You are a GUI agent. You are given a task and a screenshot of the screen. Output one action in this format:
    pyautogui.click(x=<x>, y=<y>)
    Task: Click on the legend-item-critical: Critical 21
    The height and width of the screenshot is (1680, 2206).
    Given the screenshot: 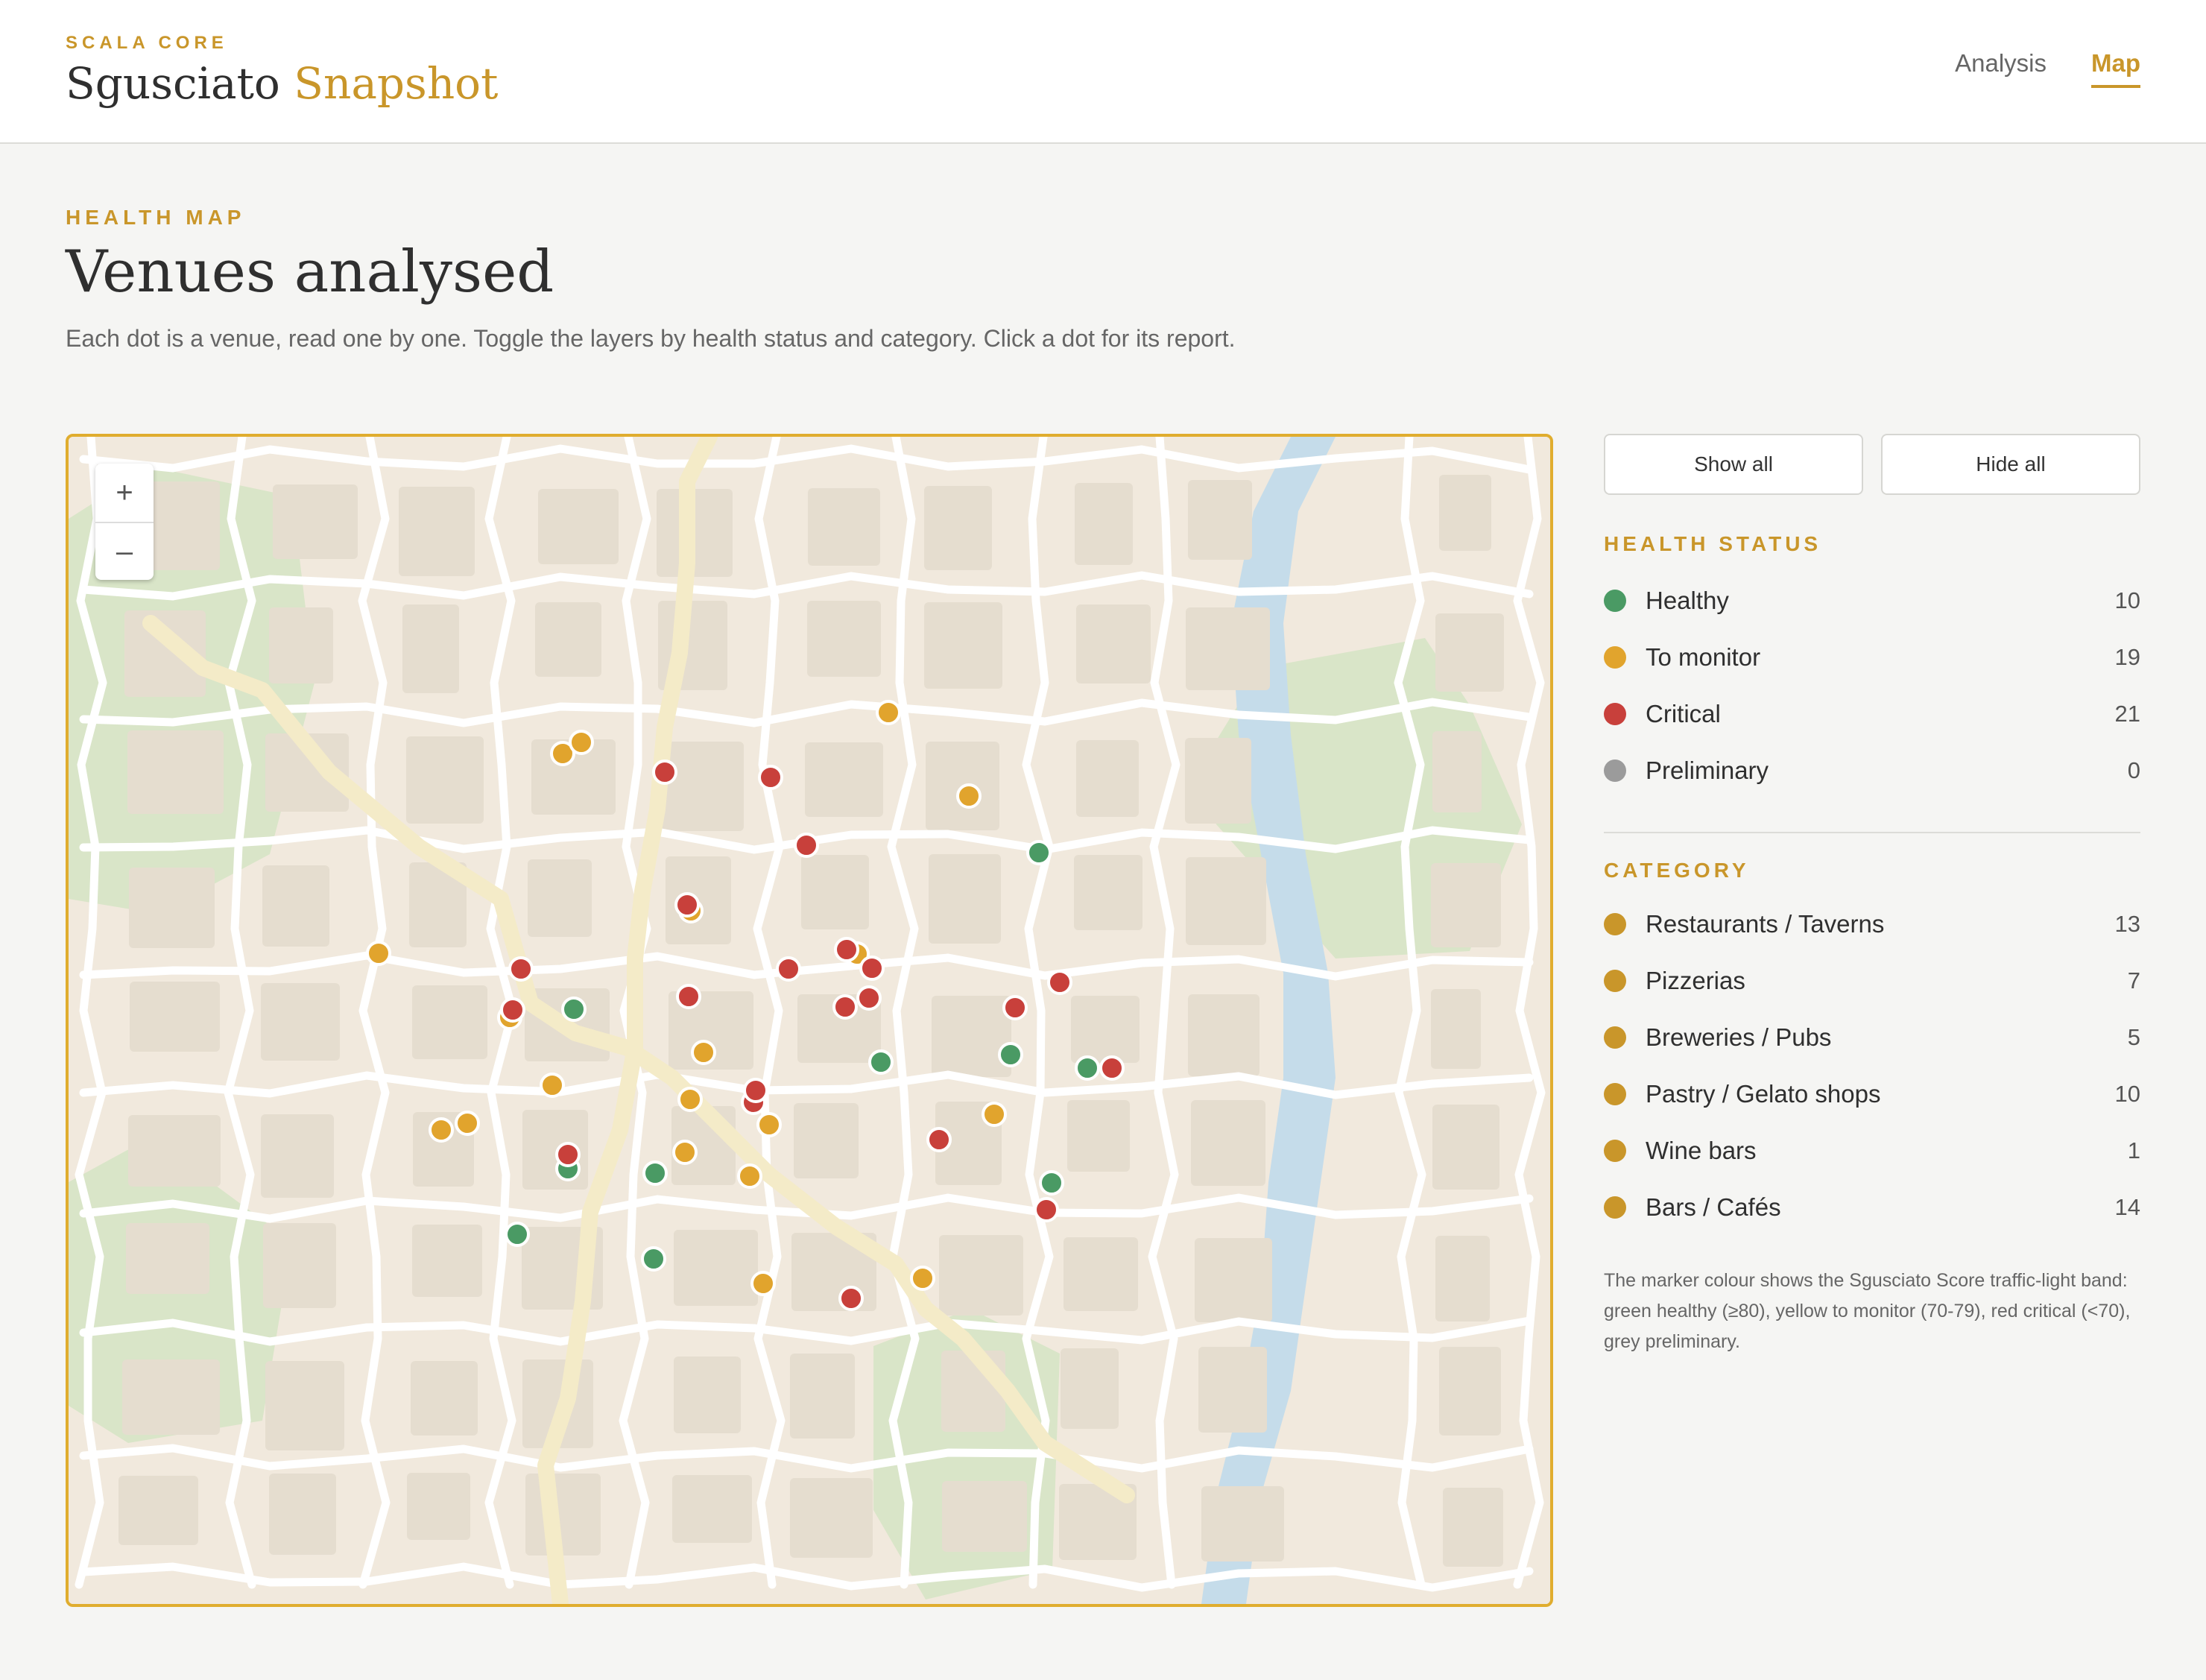 What is the action you would take?
    pyautogui.click(x=1872, y=714)
    